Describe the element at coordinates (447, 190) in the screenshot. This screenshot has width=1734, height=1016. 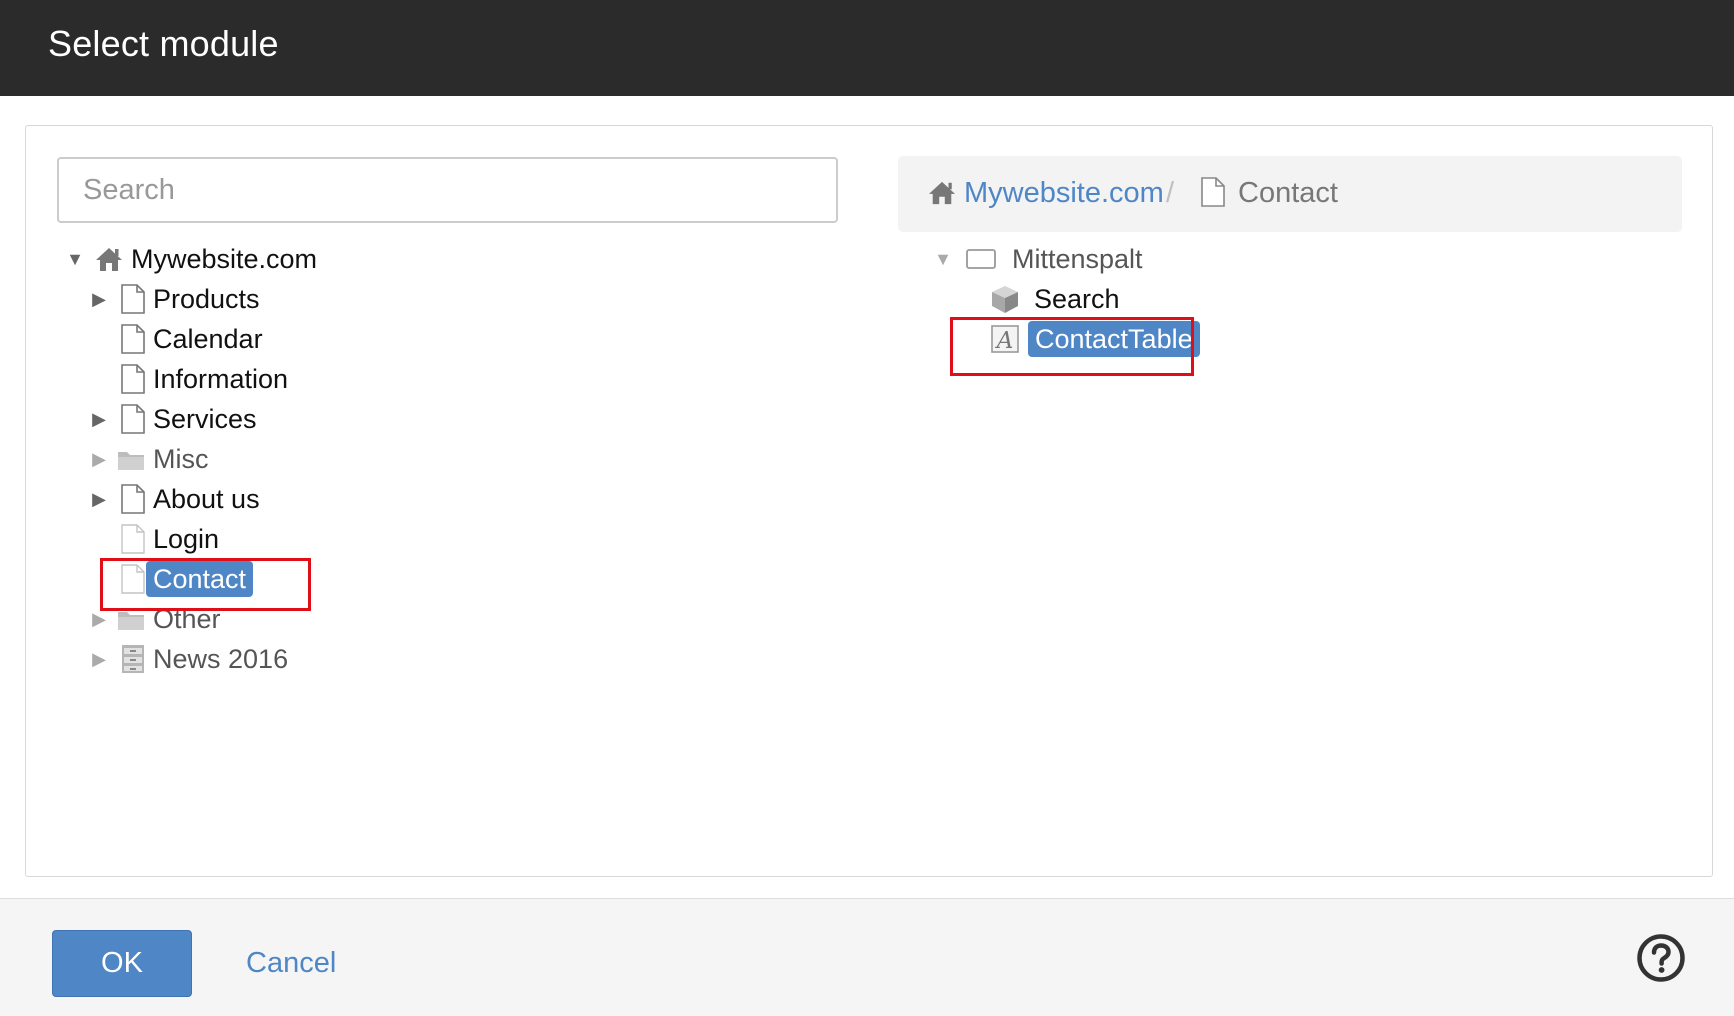
I see `search-input` at that location.